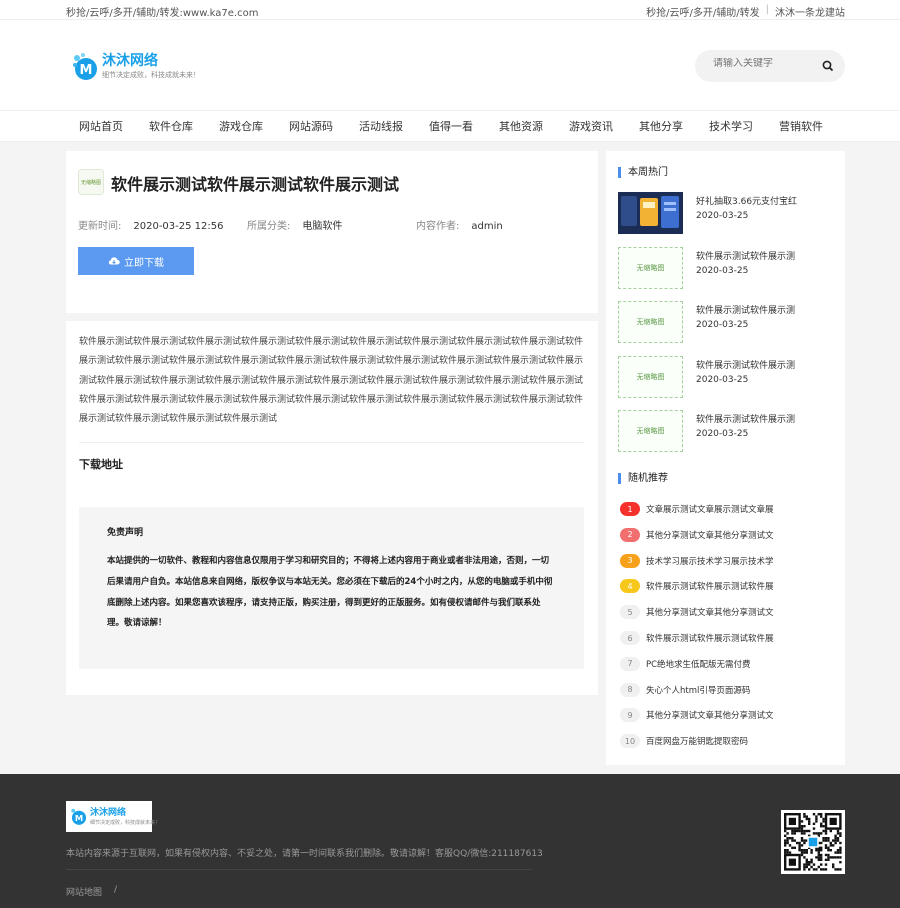 The height and width of the screenshot is (908, 900). I want to click on top-bar-links: 秒抢/云呼/多开/辅助/转发 | 沐沐一条龙建站, so click(745, 11).